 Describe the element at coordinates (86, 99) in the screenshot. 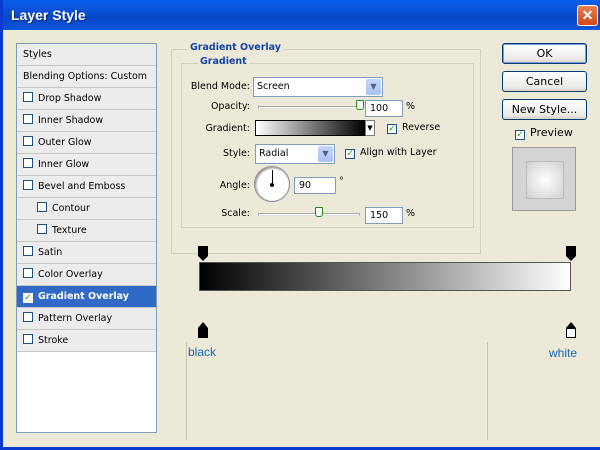

I see `style-item-drop-shadow: Drop Shadow` at that location.